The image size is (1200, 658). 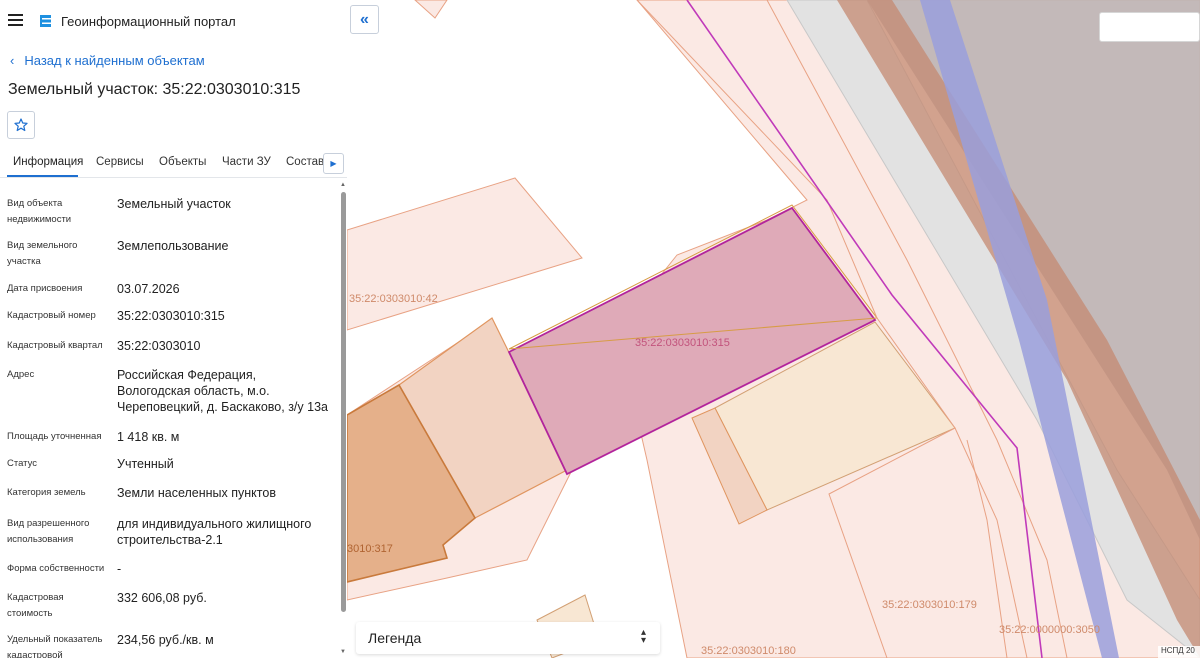 I want to click on info-value: 35:22:0303010, so click(x=159, y=346).